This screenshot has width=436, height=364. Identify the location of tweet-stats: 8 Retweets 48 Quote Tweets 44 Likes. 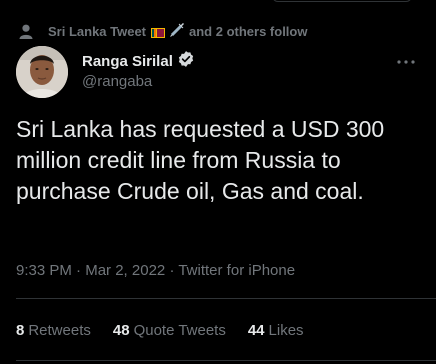
(171, 330).